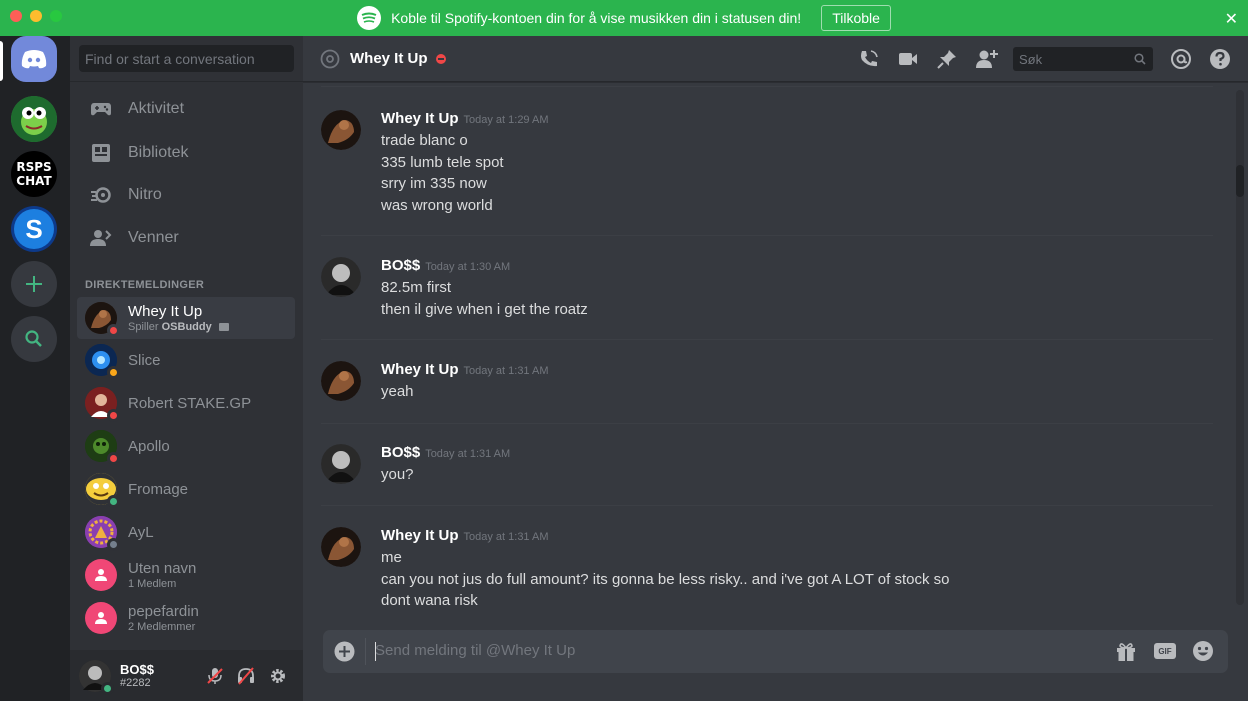  I want to click on deafen-icon, so click(246, 676).